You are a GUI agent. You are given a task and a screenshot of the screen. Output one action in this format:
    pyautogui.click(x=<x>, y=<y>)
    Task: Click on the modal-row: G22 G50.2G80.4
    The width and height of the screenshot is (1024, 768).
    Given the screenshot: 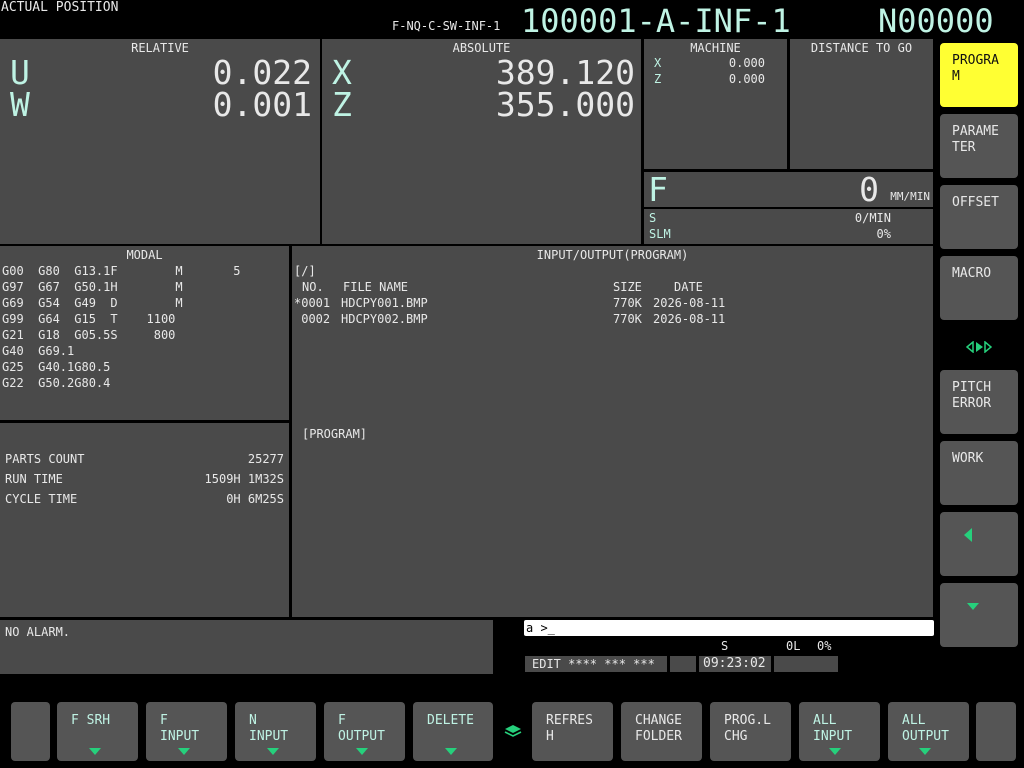 What is the action you would take?
    pyautogui.click(x=56, y=383)
    